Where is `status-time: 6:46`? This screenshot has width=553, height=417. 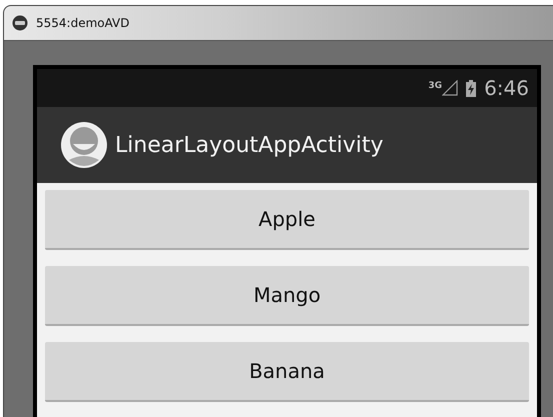
status-time: 6:46 is located at coordinates (506, 88).